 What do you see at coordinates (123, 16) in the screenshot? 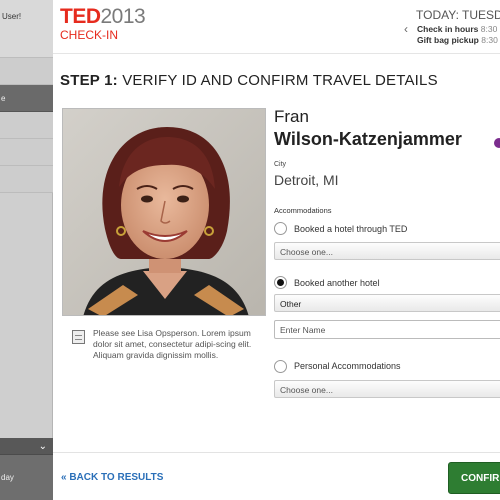
I see `logo-year: 2013` at bounding box center [123, 16].